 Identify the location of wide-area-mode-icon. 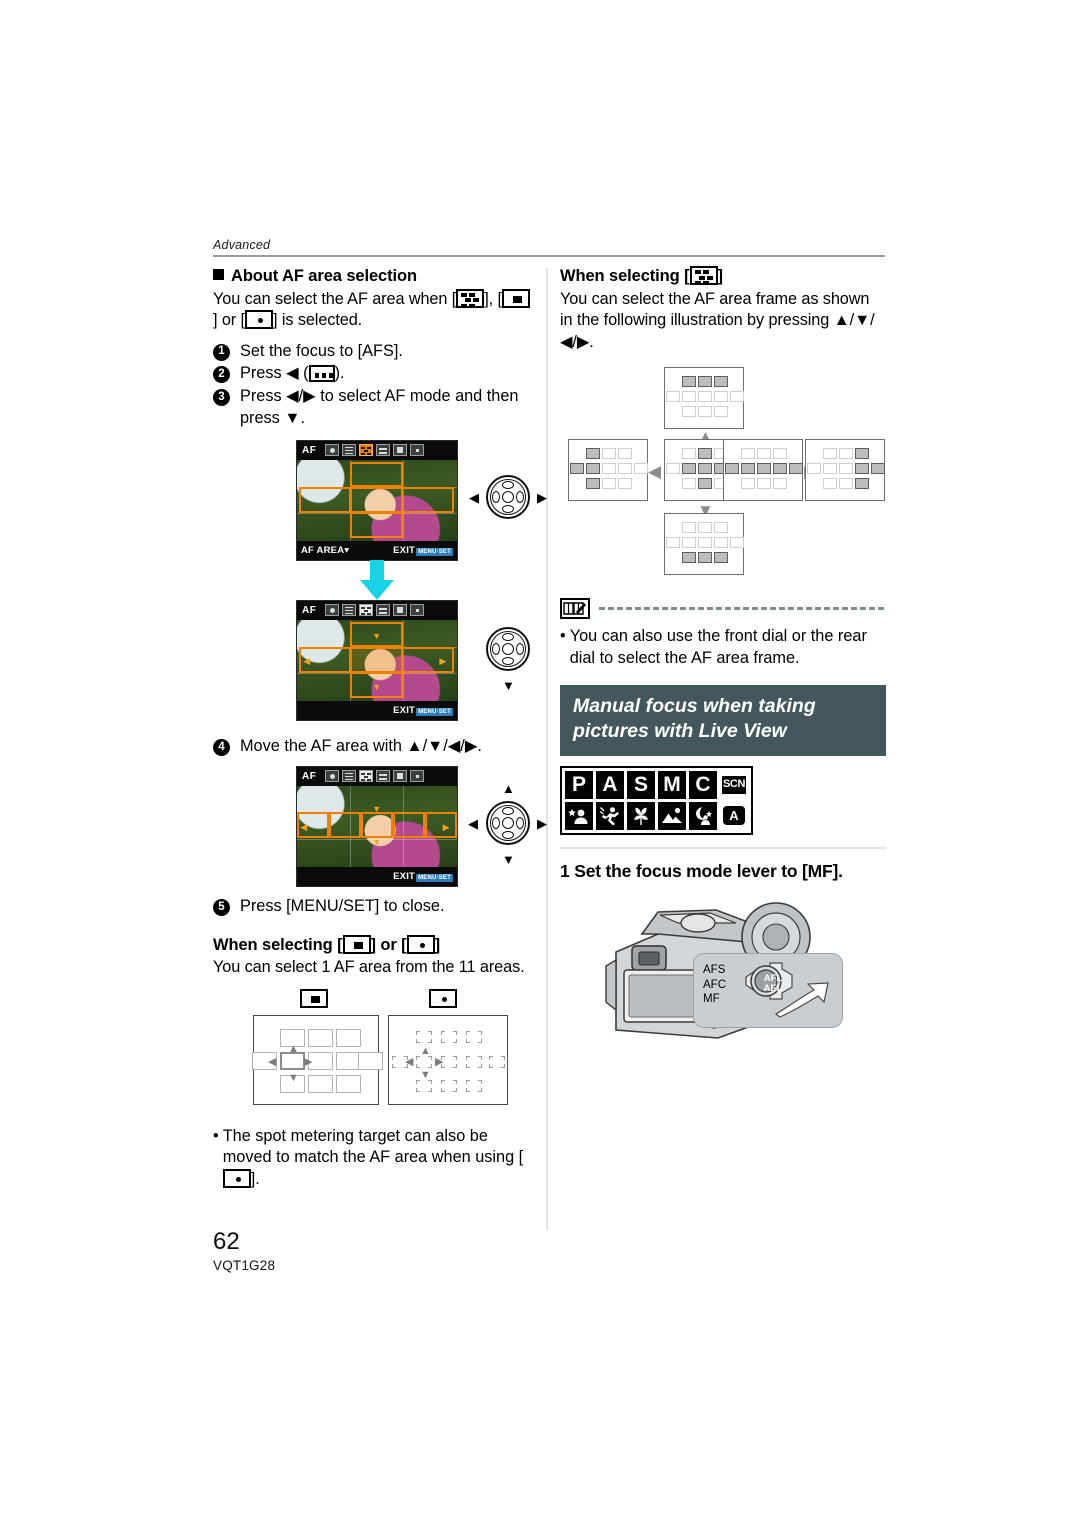
(383, 610).